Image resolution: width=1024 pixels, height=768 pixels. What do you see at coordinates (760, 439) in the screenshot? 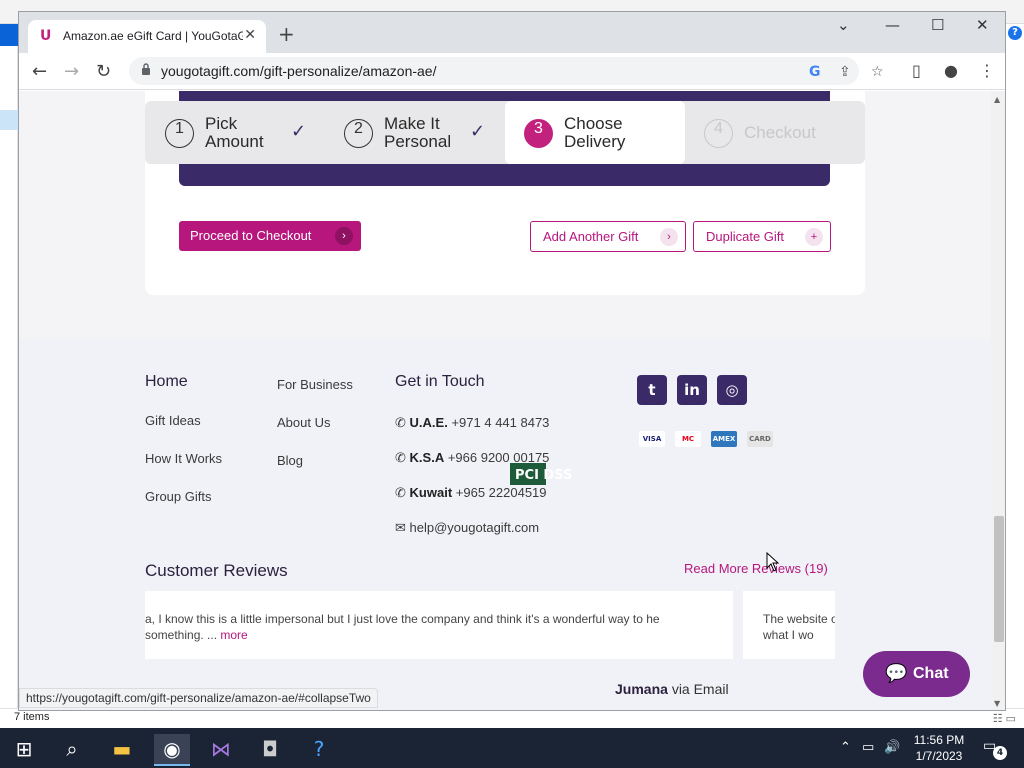
I see `card-icon: CARD` at bounding box center [760, 439].